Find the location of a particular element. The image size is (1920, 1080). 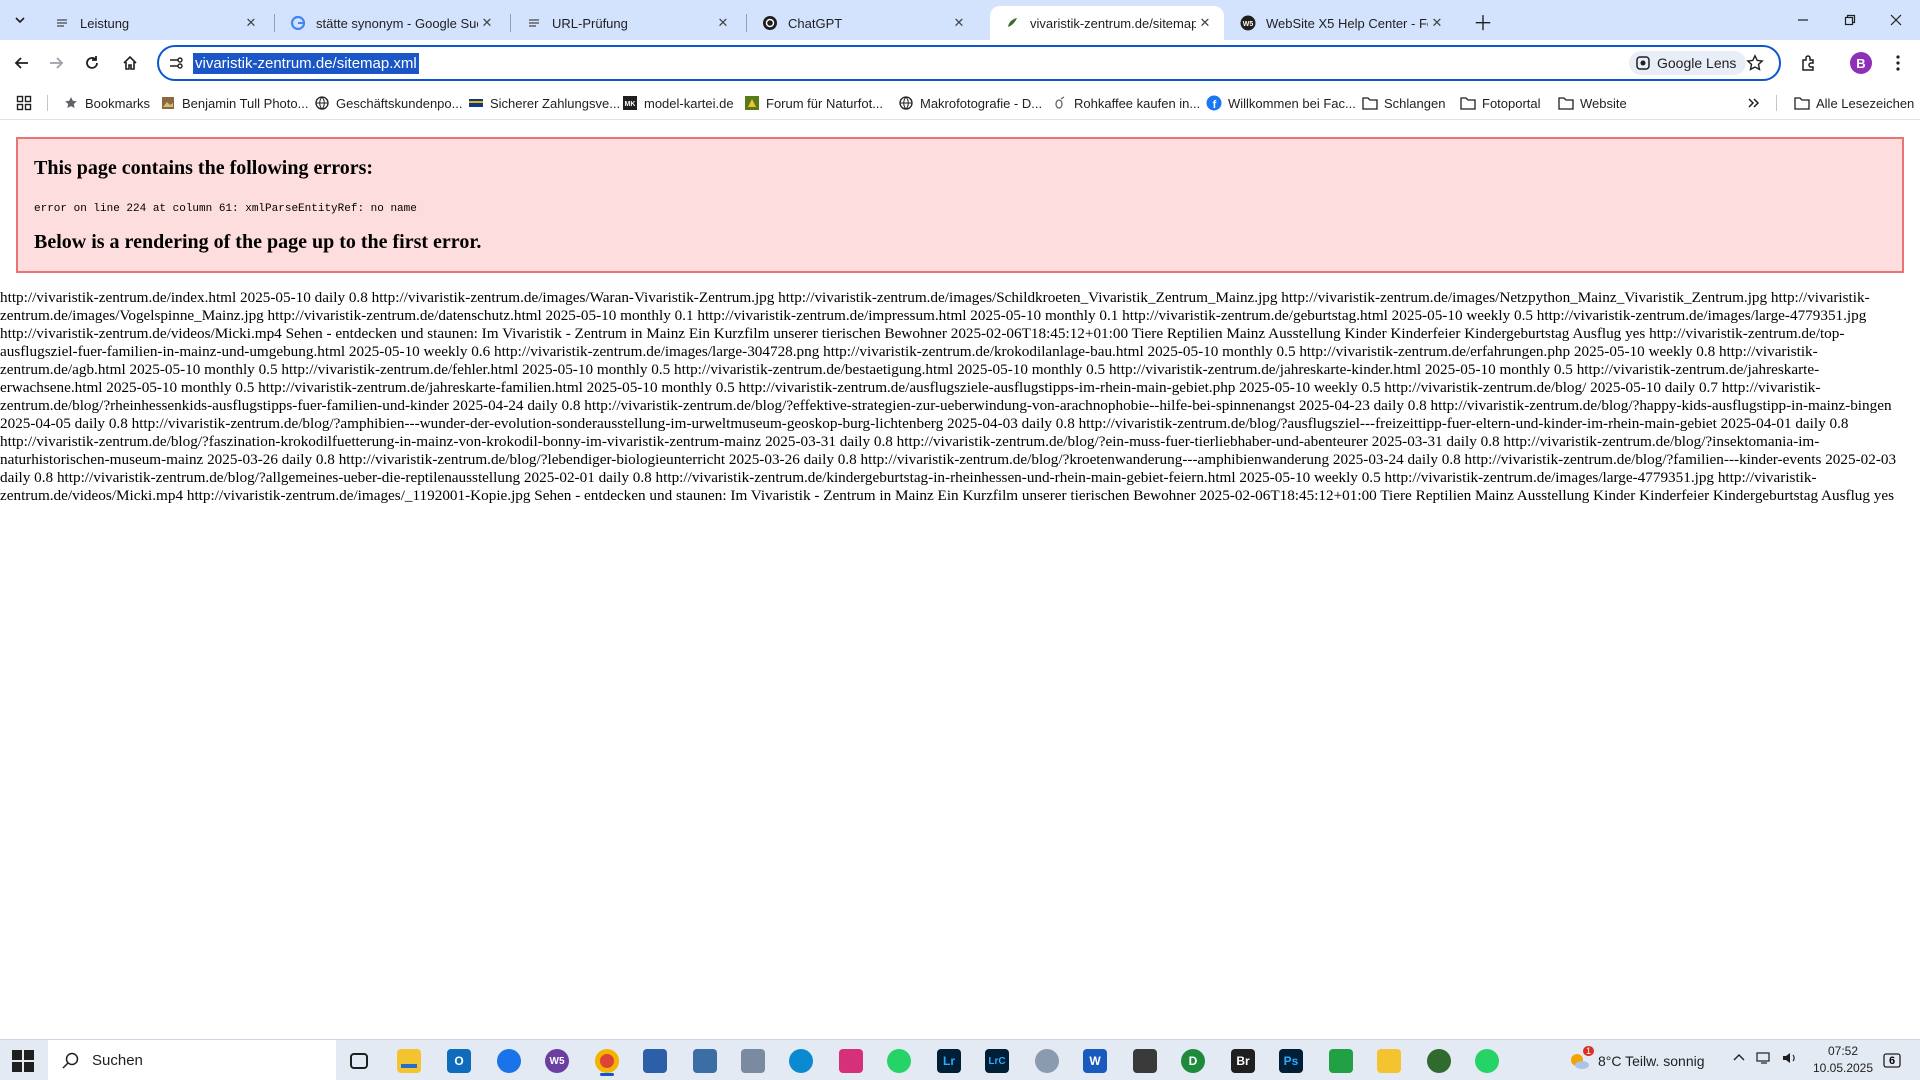

close-window-button is located at coordinates (1896, 20).